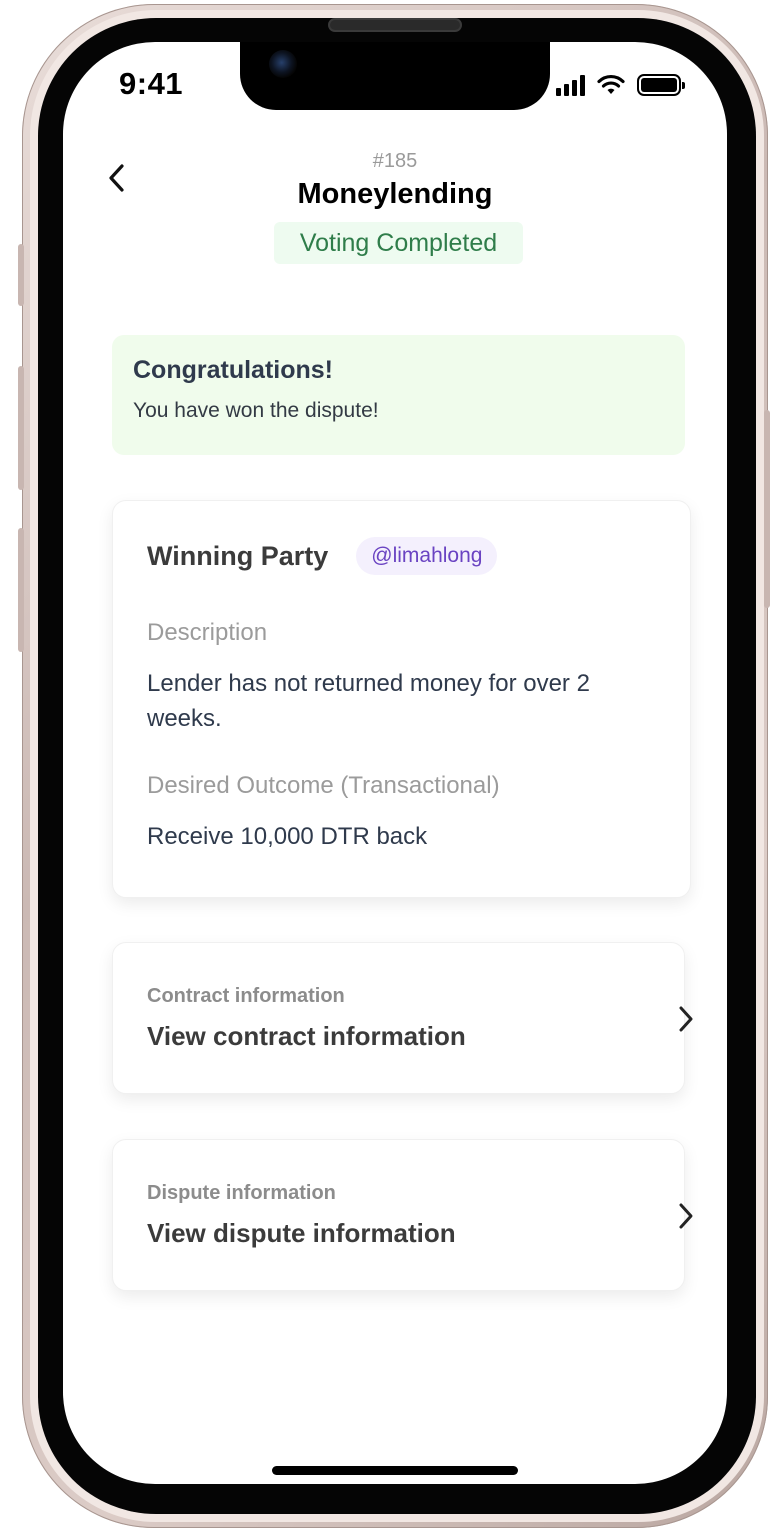 This screenshot has height=1538, width=784. Describe the element at coordinates (21, 275) in the screenshot. I see `silent-switch` at that location.